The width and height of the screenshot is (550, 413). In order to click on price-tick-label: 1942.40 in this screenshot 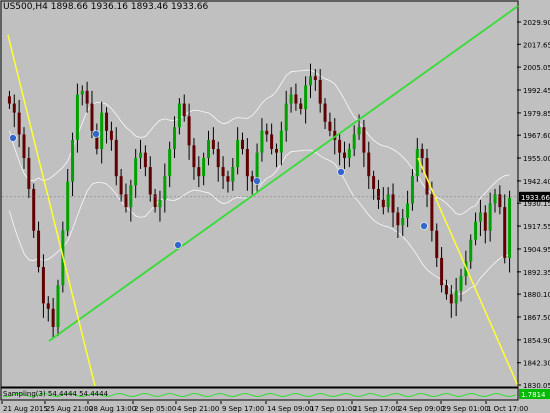, I will do `click(536, 182)`.